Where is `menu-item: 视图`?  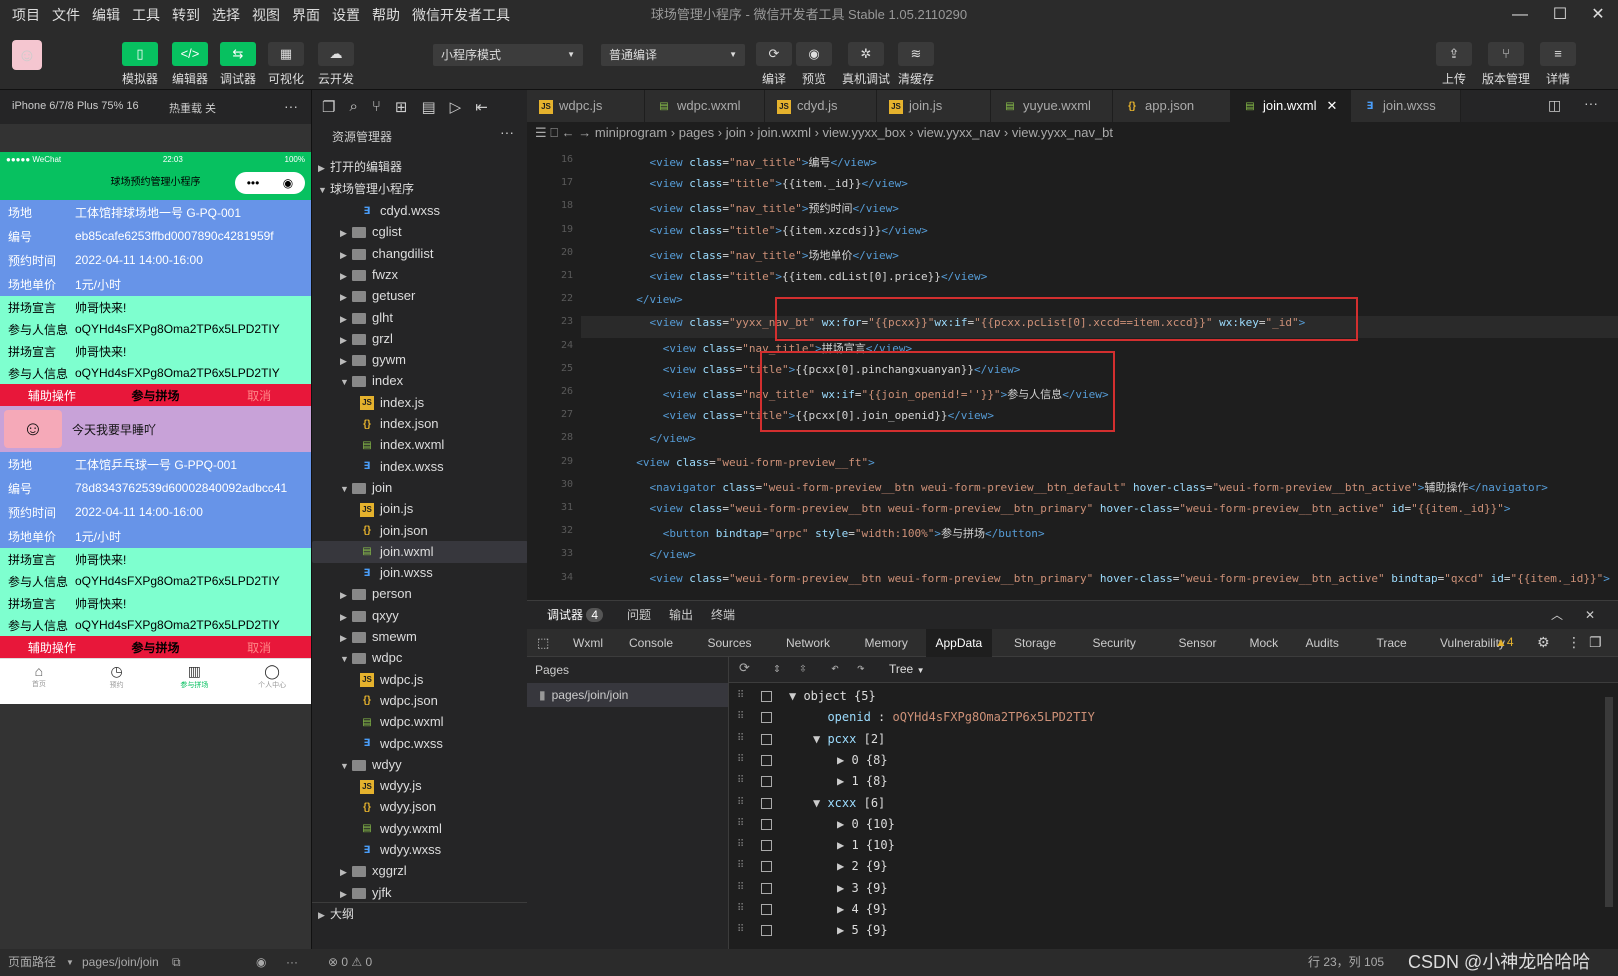 menu-item: 视图 is located at coordinates (266, 15).